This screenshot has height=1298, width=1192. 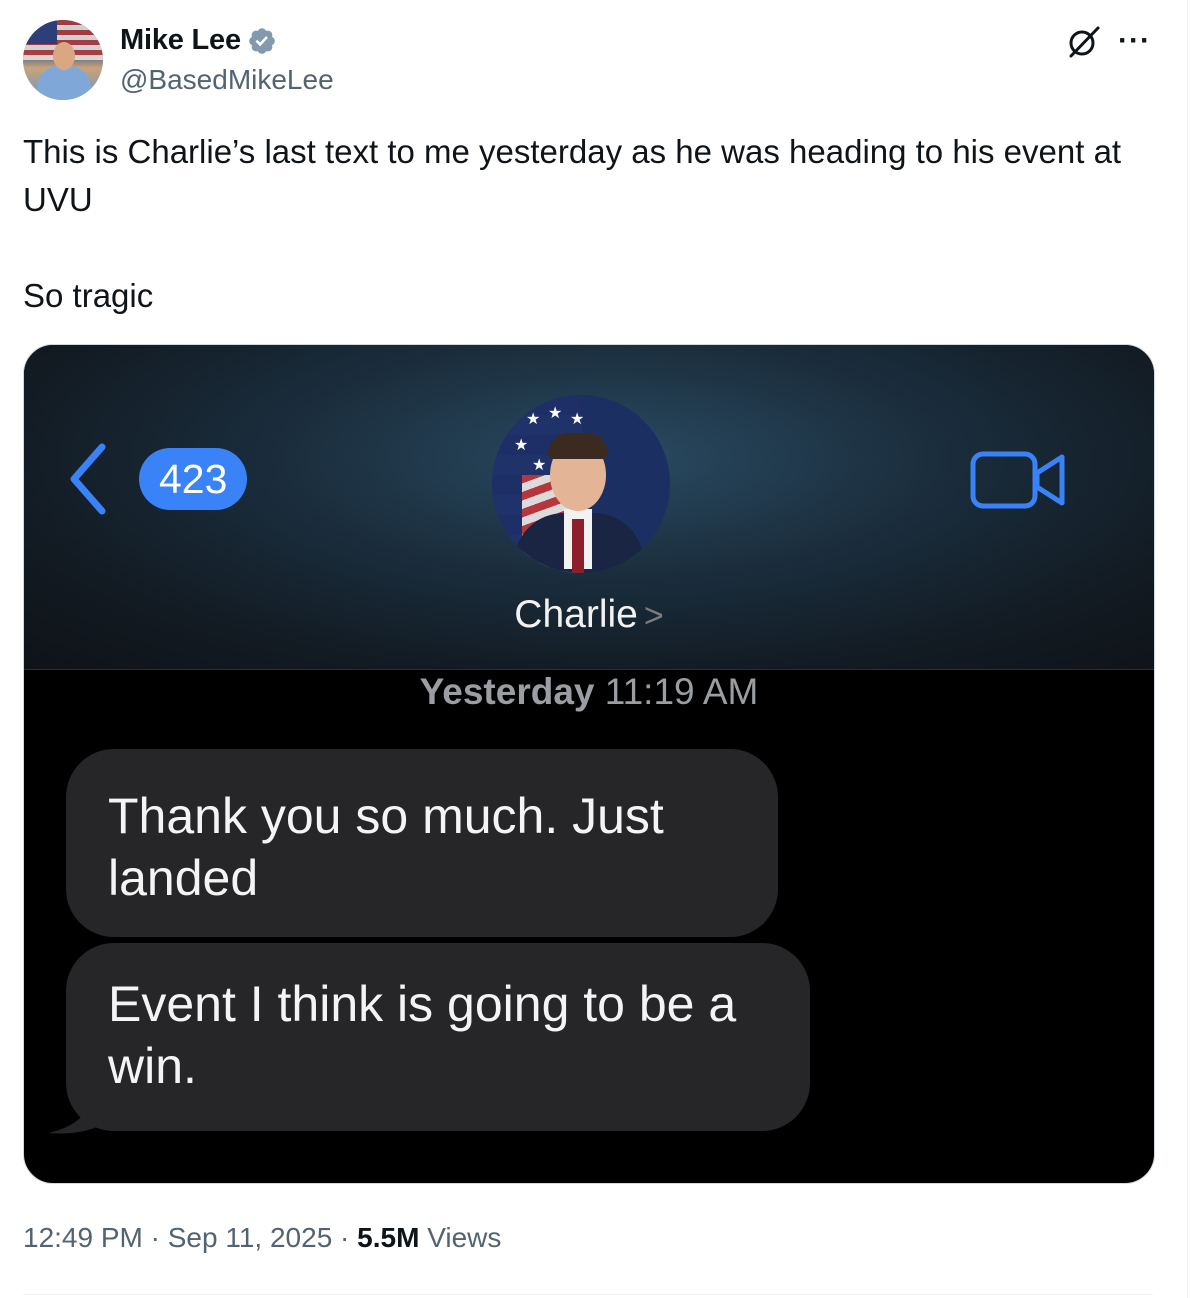 What do you see at coordinates (464, 1237) in the screenshot?
I see `views-label: Views` at bounding box center [464, 1237].